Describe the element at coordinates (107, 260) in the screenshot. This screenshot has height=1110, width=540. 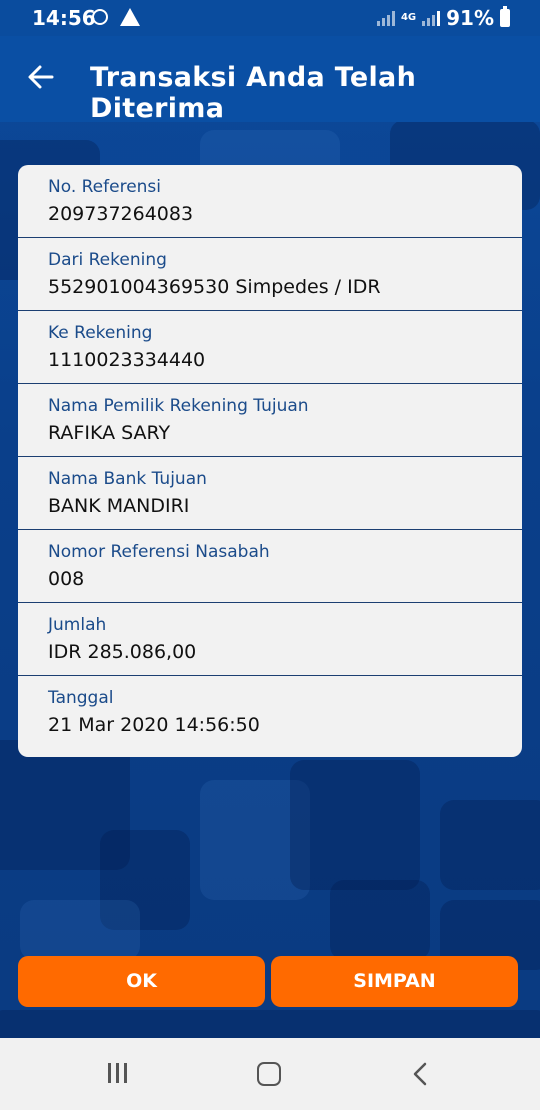
I see `detail-label: Dari Rekening` at that location.